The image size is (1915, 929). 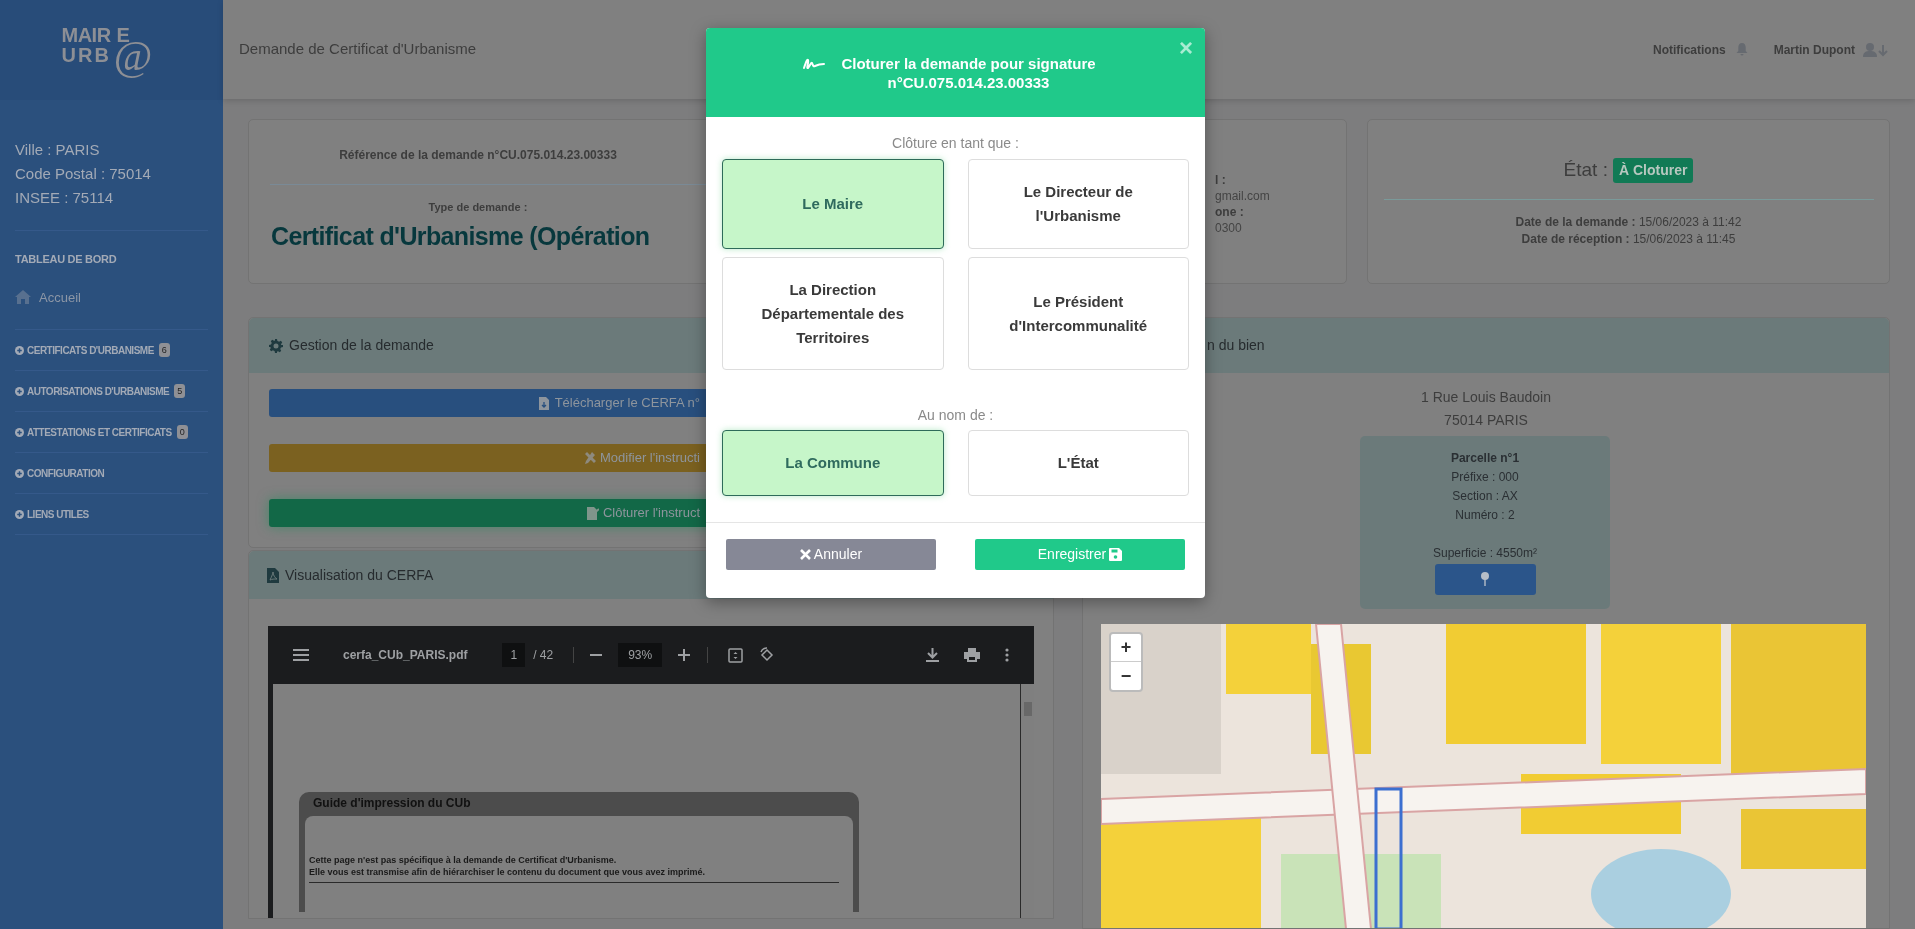 What do you see at coordinates (640, 655) in the screenshot?
I see `zoom-field: 93%` at bounding box center [640, 655].